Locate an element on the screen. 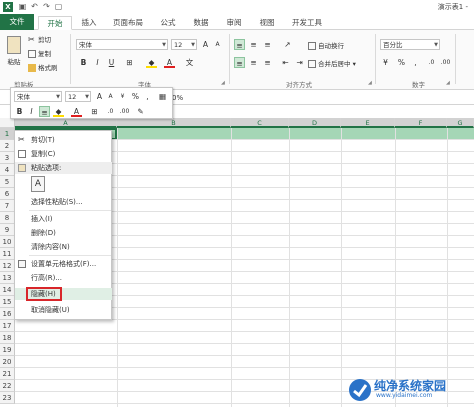 This screenshot has height=407, width=474. accounting-format-button: ¥ is located at coordinates (385, 62).